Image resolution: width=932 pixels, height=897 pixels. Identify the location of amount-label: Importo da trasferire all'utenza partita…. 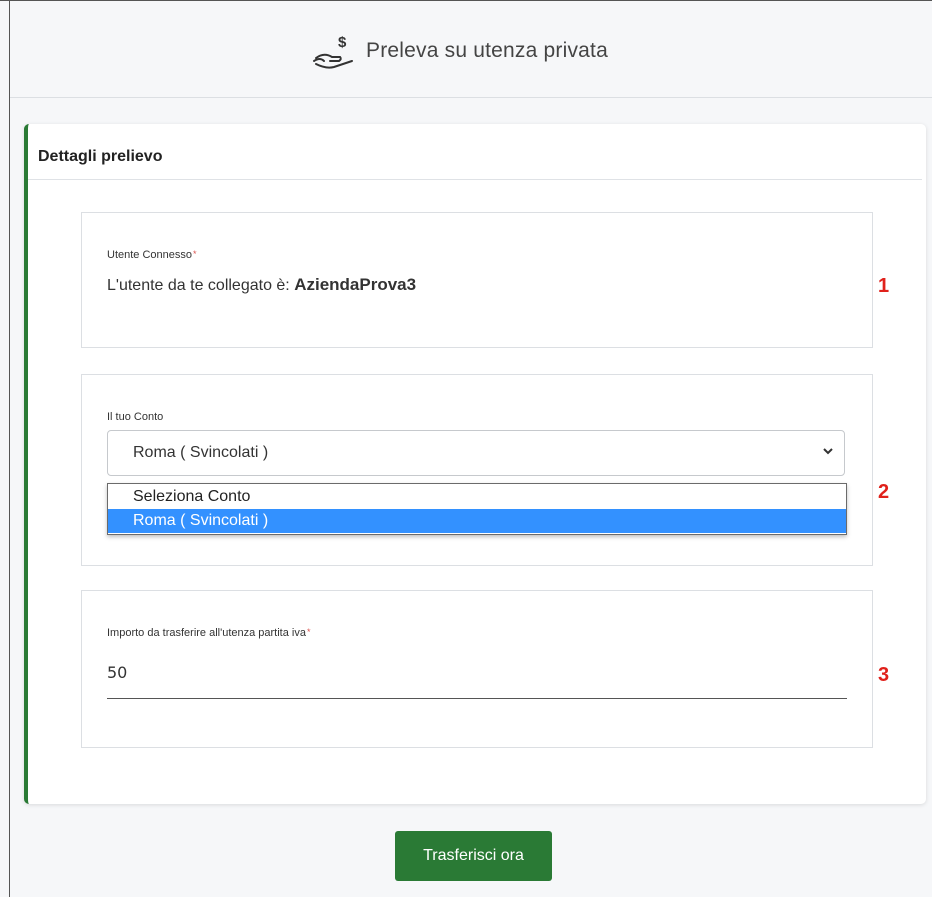
(209, 633).